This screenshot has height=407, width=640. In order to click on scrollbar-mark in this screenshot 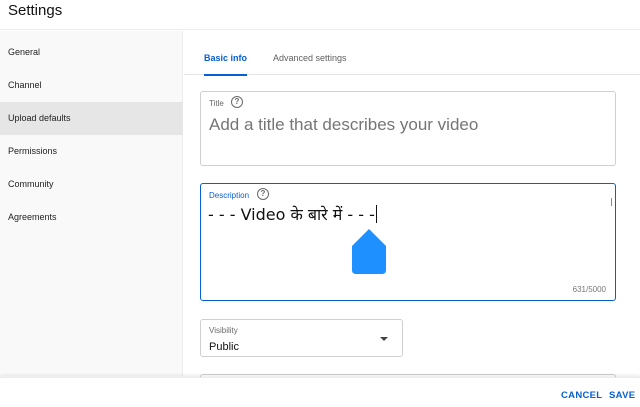, I will do `click(611, 202)`.